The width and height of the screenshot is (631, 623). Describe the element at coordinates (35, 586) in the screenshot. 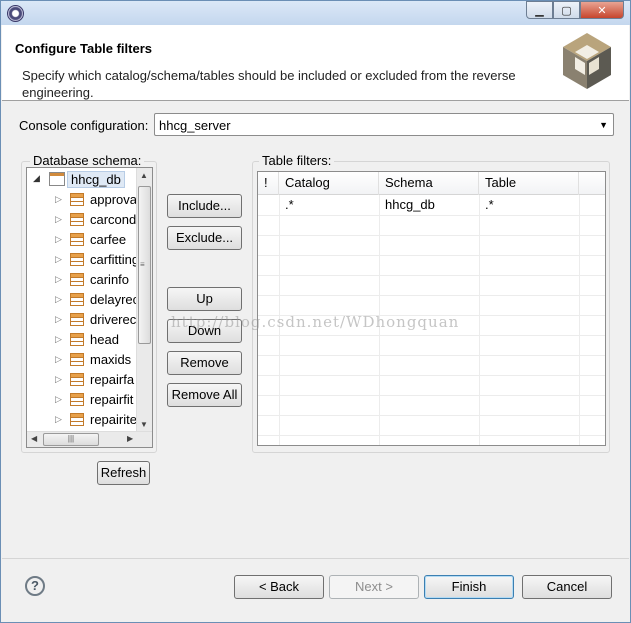

I see `help-icon: ?` at that location.